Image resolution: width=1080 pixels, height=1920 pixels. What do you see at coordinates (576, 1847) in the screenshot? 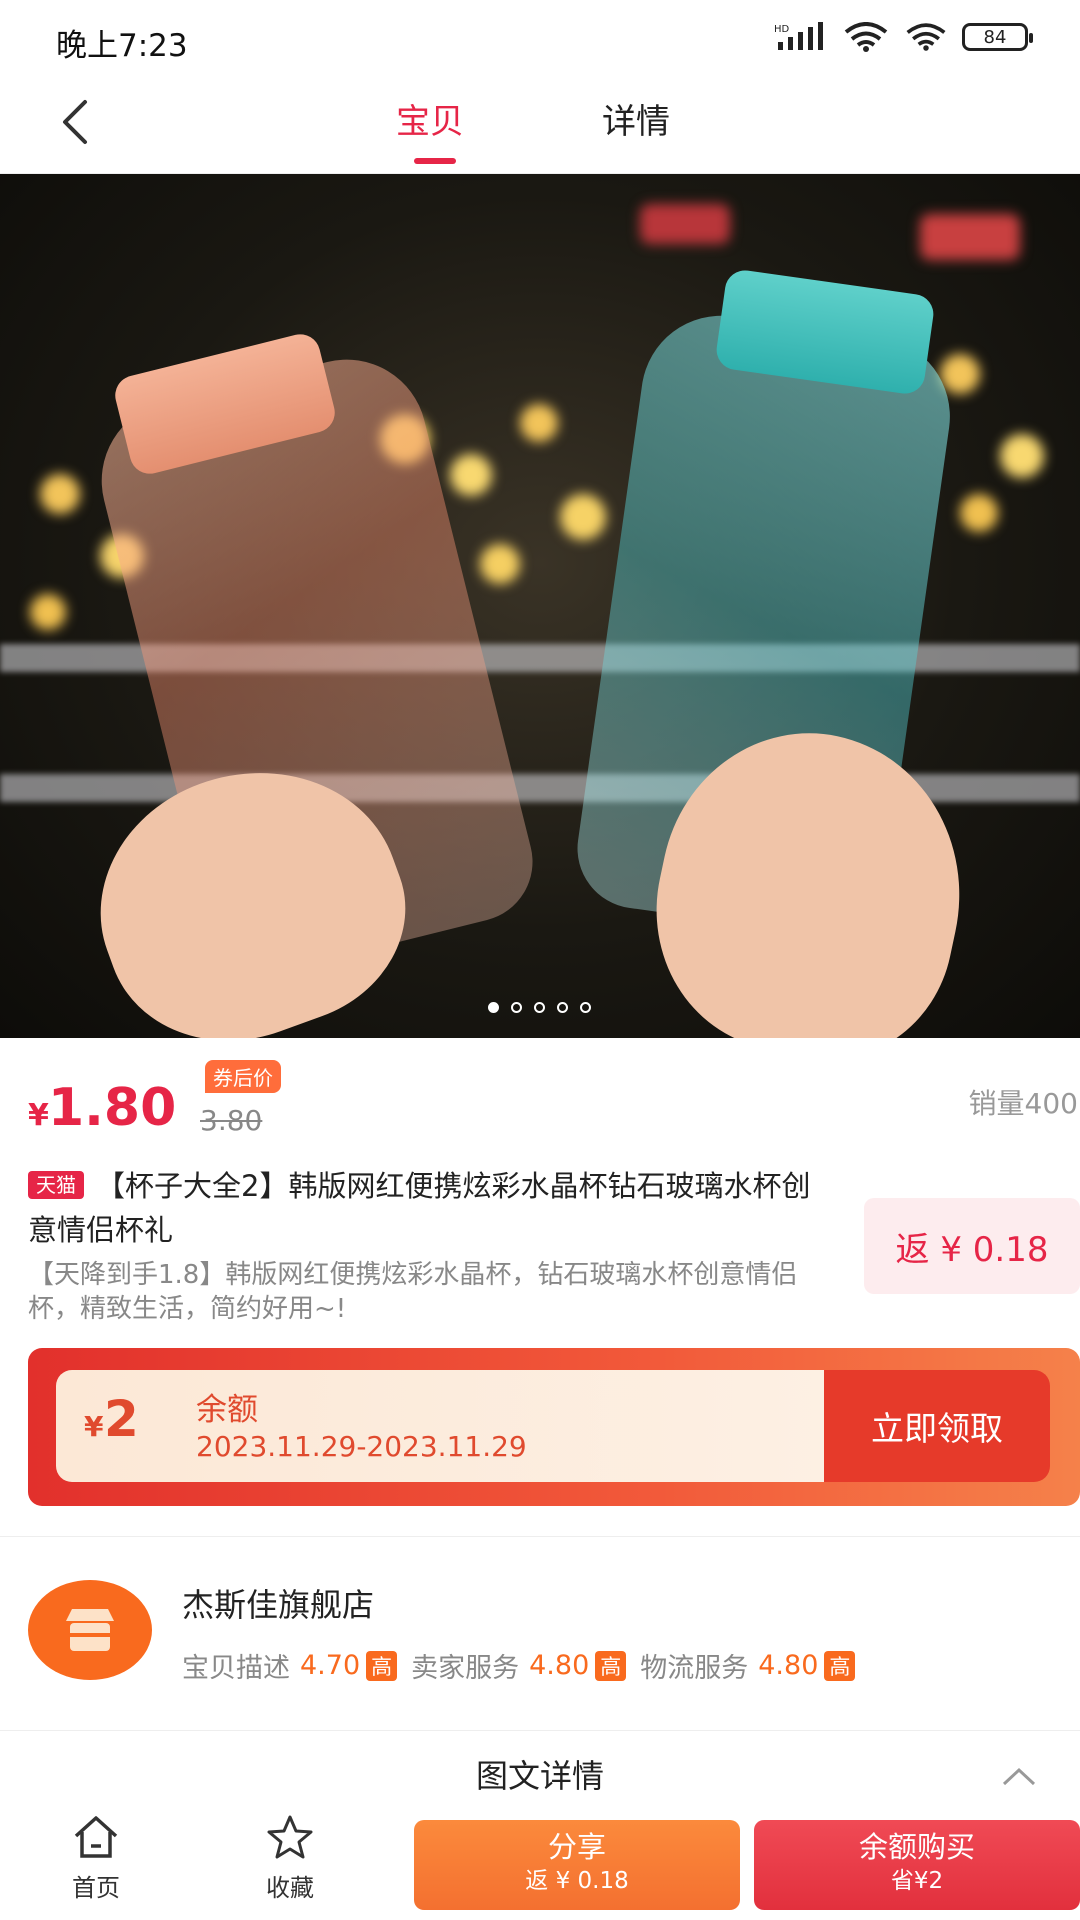
I see `share-label: 分享` at bounding box center [576, 1847].